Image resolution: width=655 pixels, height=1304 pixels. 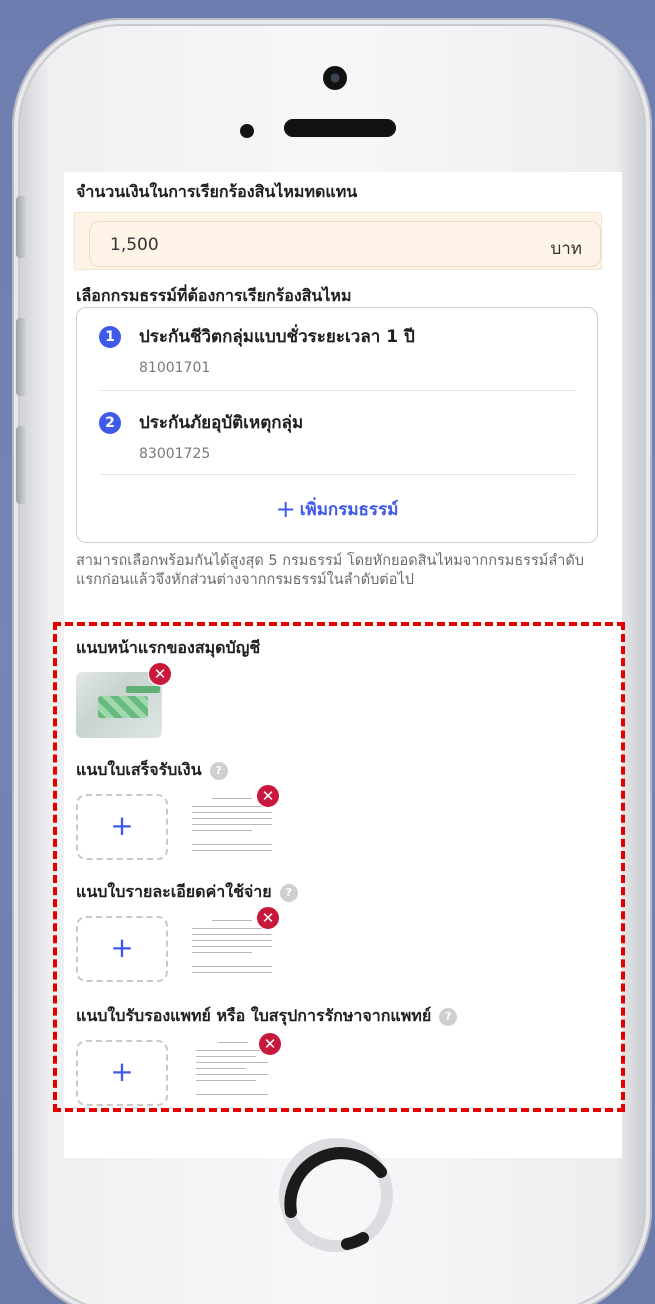 I want to click on claim-amount-field: 1,500 บาท, so click(x=345, y=244).